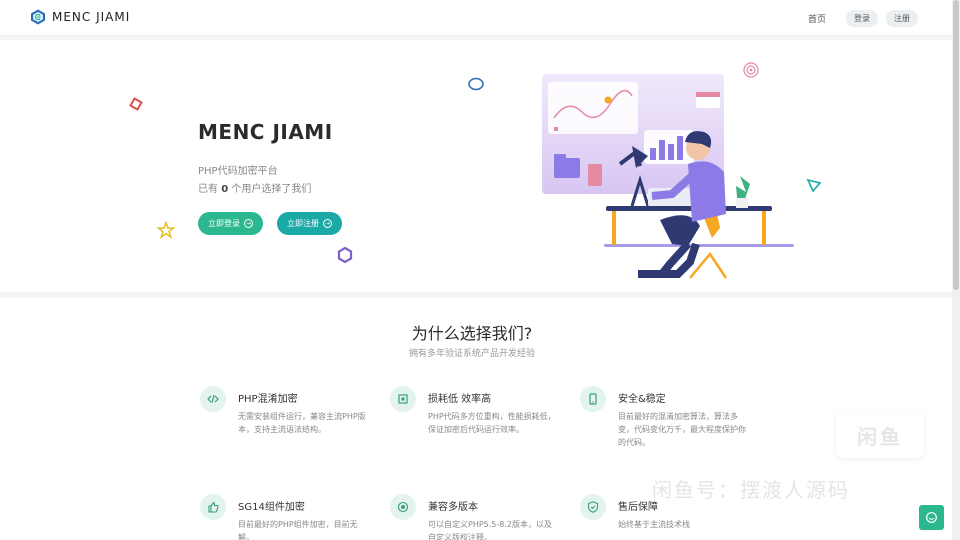  What do you see at coordinates (956, 145) in the screenshot?
I see `scrollbar-thumb` at bounding box center [956, 145].